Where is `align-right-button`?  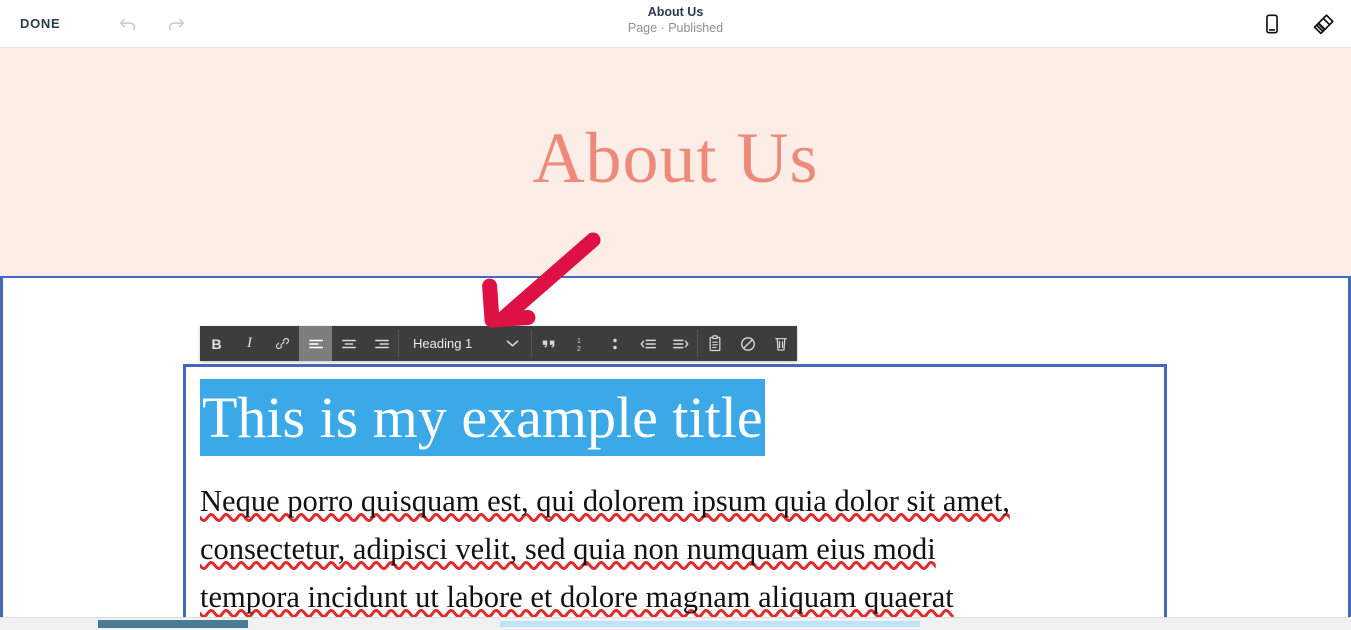
align-right-button is located at coordinates (381, 343).